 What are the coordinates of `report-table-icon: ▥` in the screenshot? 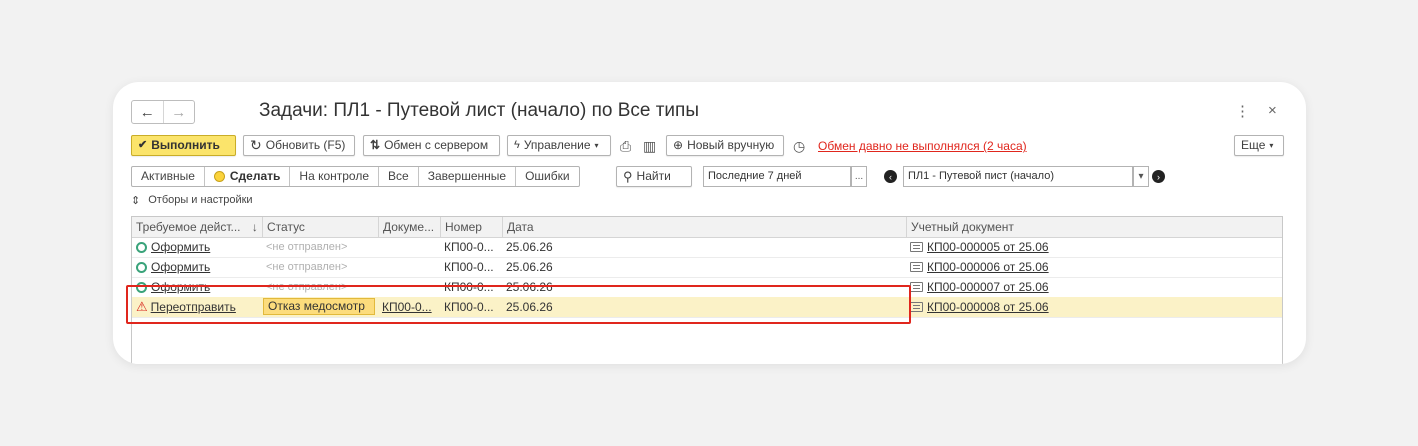 It's located at (649, 146).